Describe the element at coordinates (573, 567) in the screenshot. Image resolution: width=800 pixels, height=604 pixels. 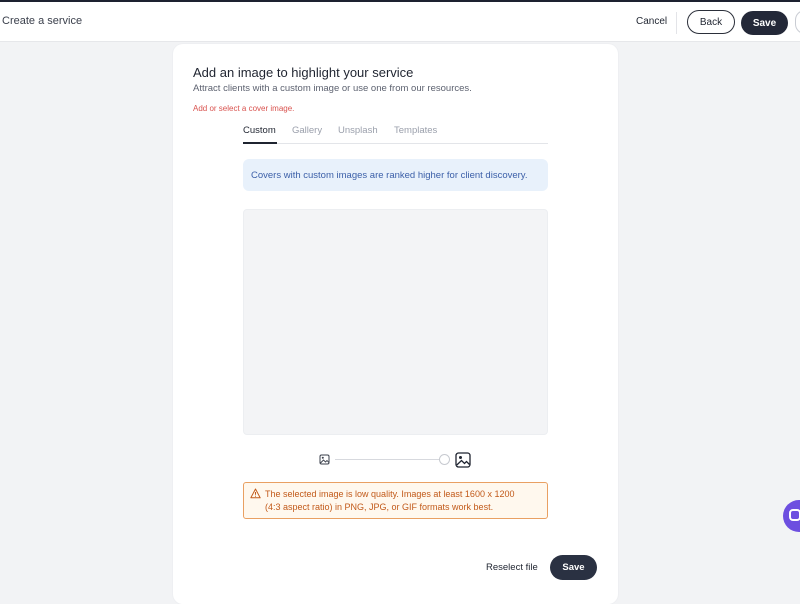
I see `card-save-button: Save` at that location.